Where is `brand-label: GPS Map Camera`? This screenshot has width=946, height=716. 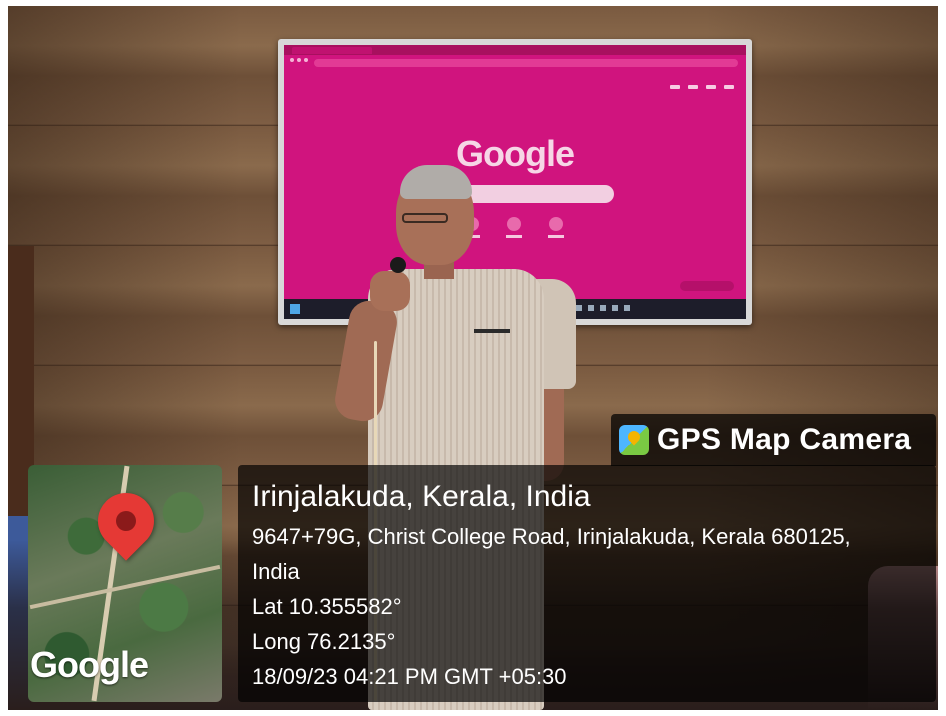 brand-label: GPS Map Camera is located at coordinates (784, 439).